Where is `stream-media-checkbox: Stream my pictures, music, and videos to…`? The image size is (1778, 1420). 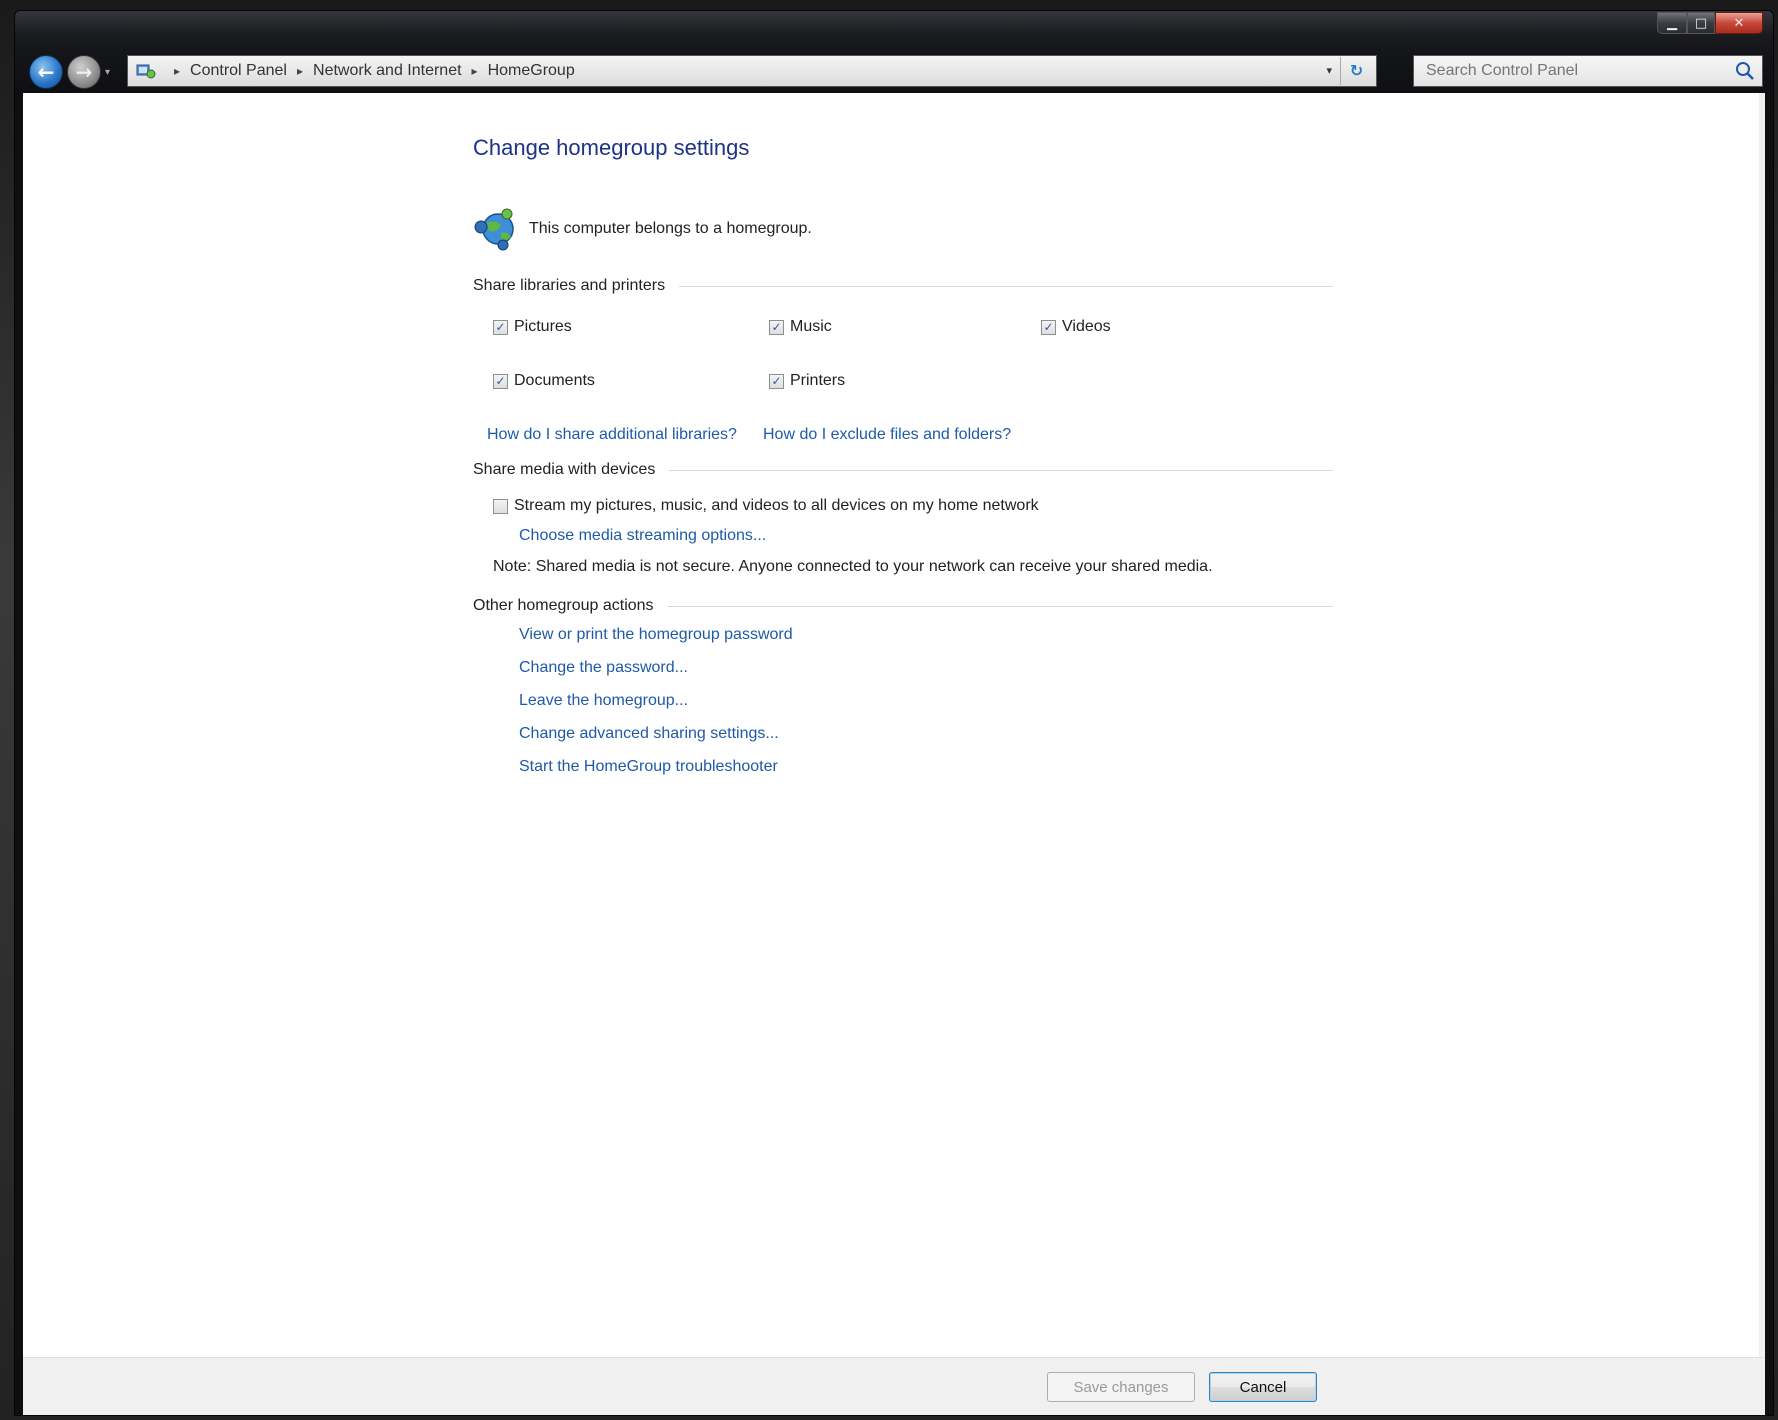 stream-media-checkbox: Stream my pictures, music, and videos to… is located at coordinates (766, 506).